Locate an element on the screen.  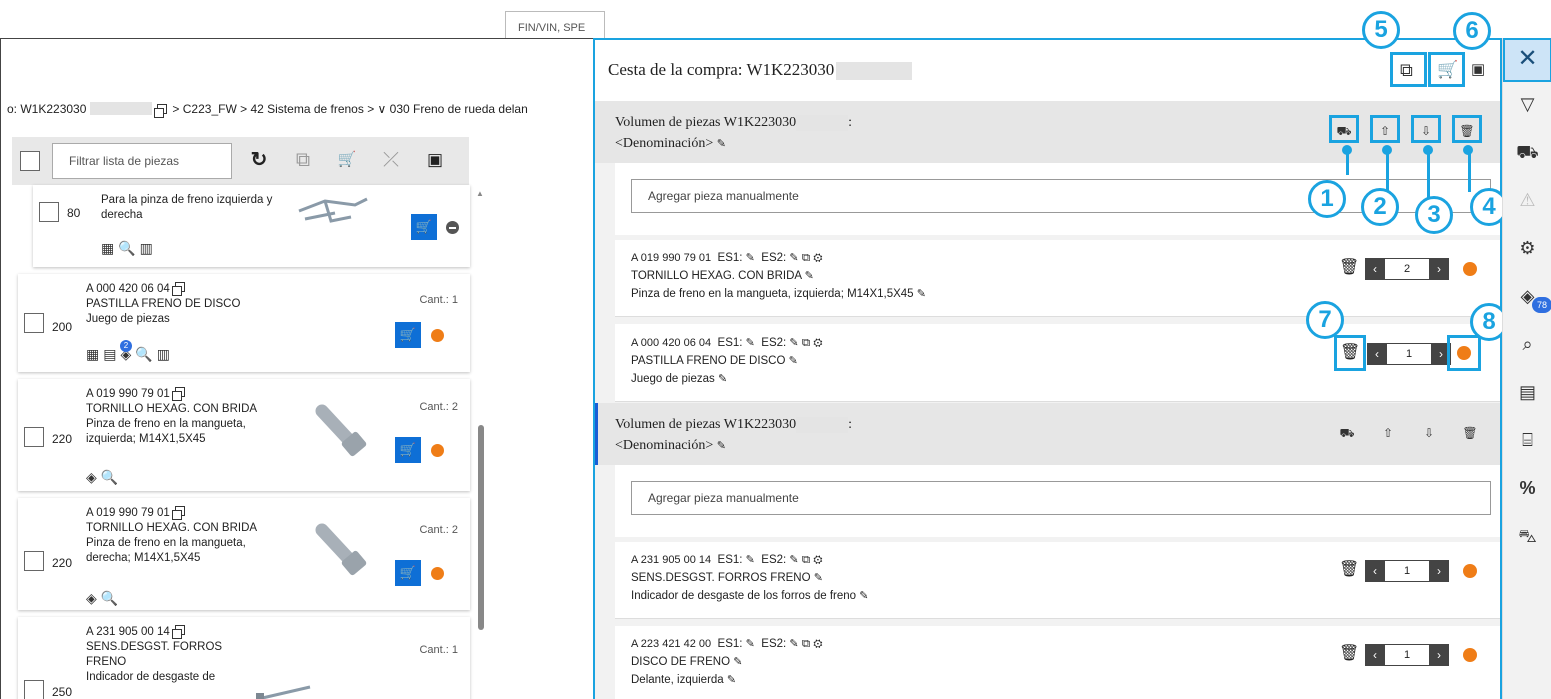
quantity-stepper: ‹ 2 › is located at coordinates (1407, 269).